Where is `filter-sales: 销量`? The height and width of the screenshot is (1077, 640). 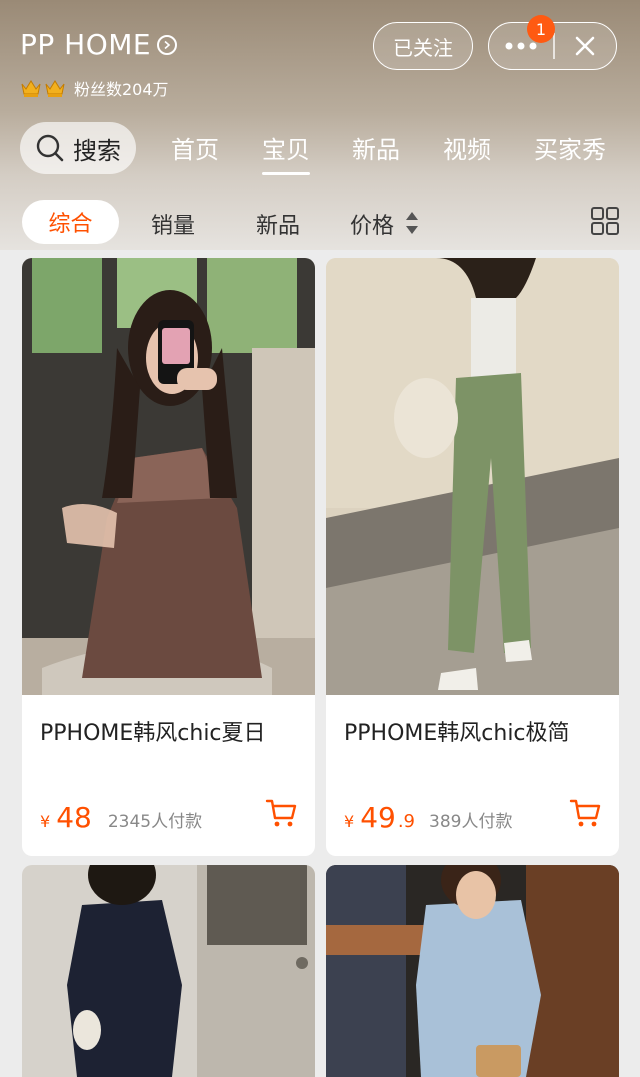 filter-sales: 销量 is located at coordinates (173, 224).